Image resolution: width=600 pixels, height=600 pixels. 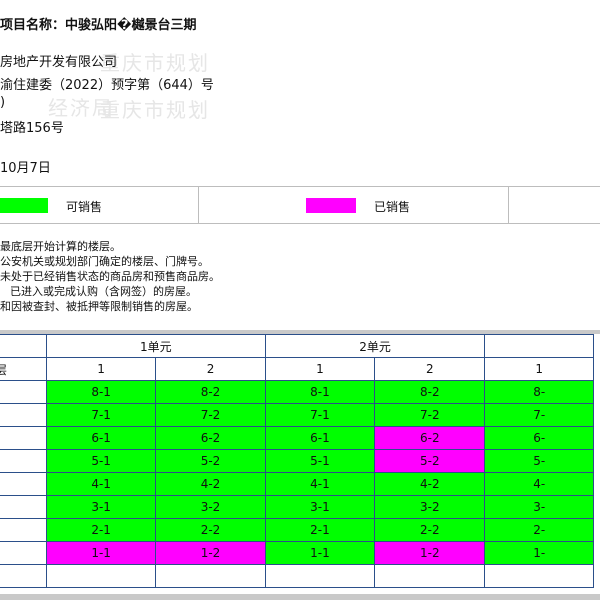 I want to click on info-date: 10月7日, so click(x=25, y=168).